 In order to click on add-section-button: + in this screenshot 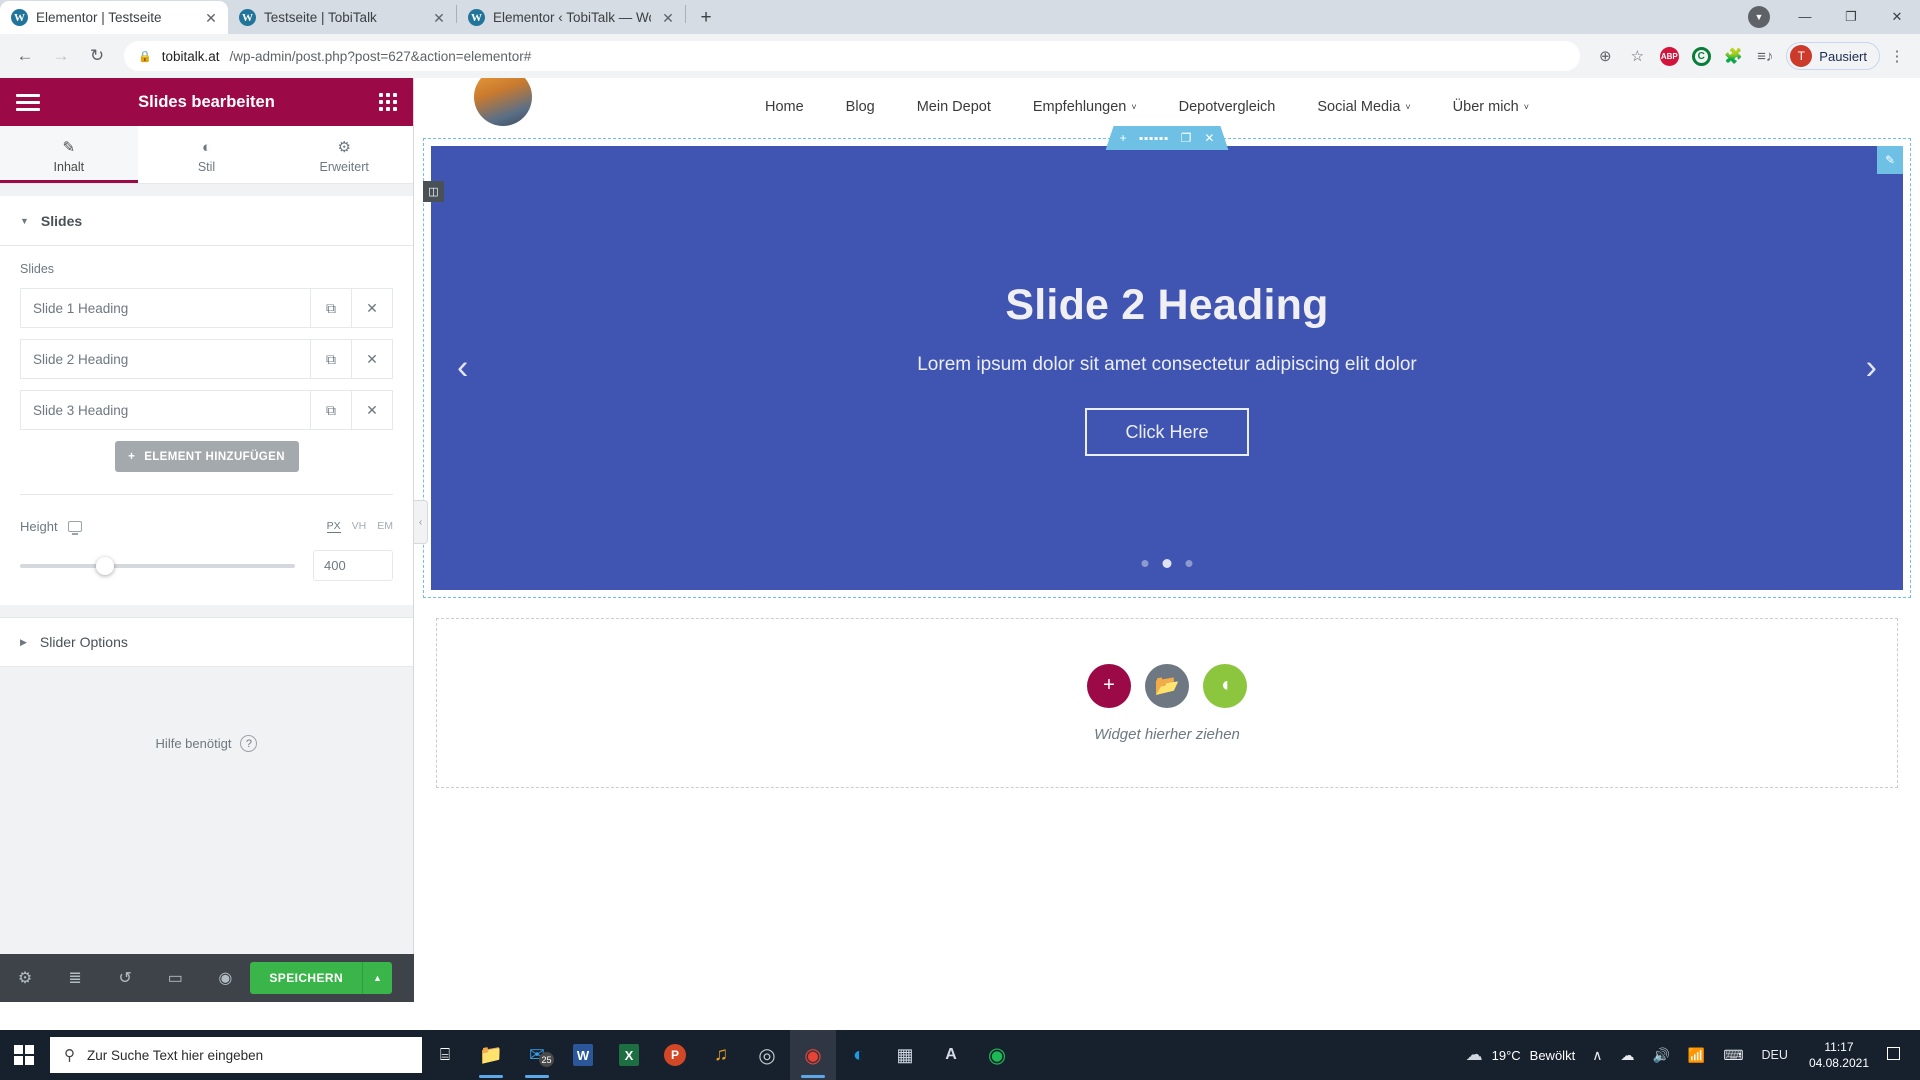, I will do `click(1109, 685)`.